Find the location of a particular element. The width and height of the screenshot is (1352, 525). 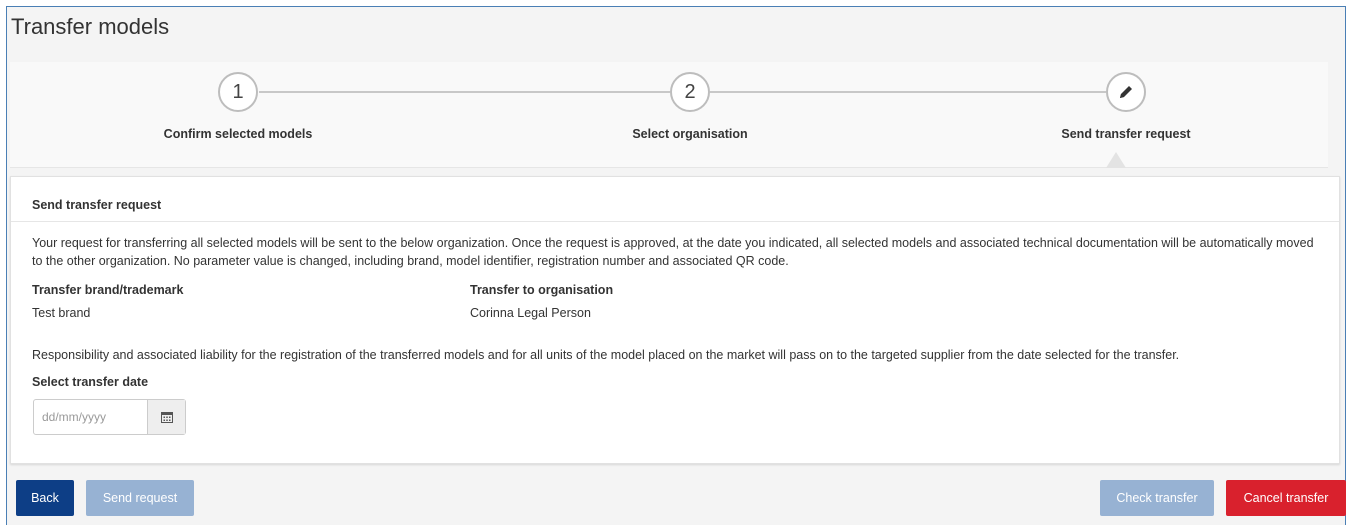

transfer-date-picker is located at coordinates (109, 417).